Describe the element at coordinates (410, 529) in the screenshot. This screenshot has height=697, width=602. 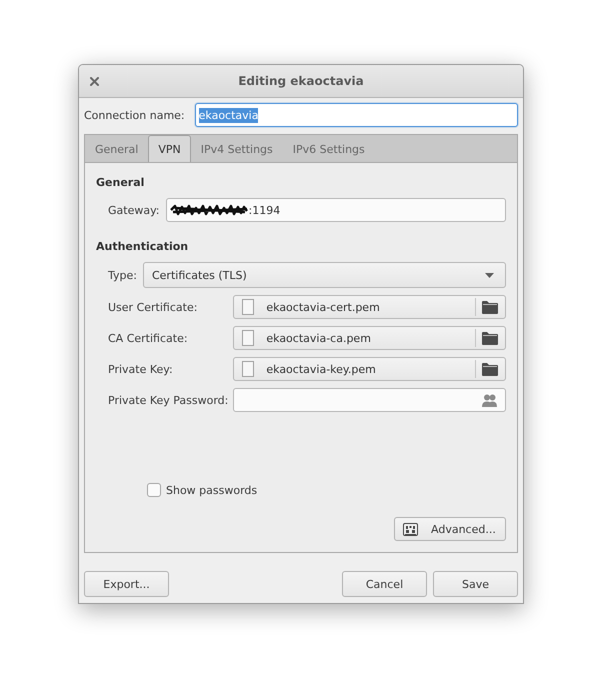
I see `panel-icon` at that location.